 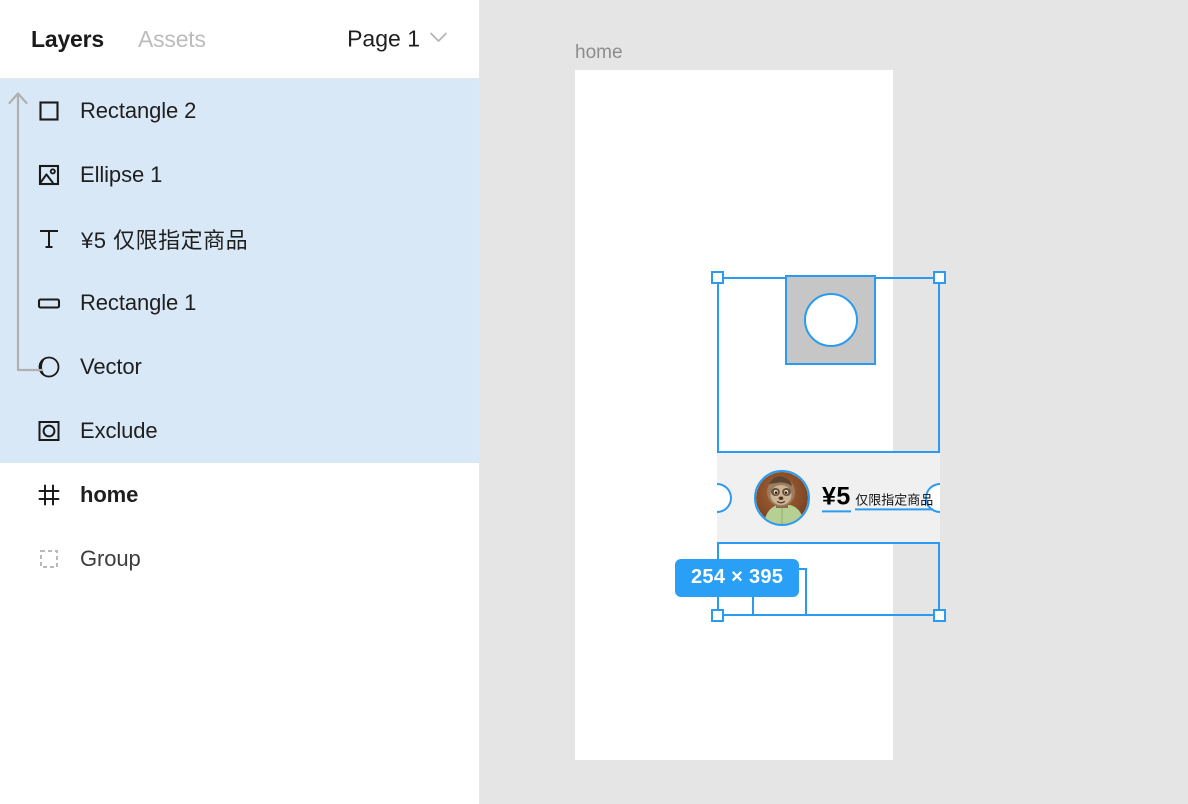 I want to click on chevron-down-icon, so click(x=438, y=39).